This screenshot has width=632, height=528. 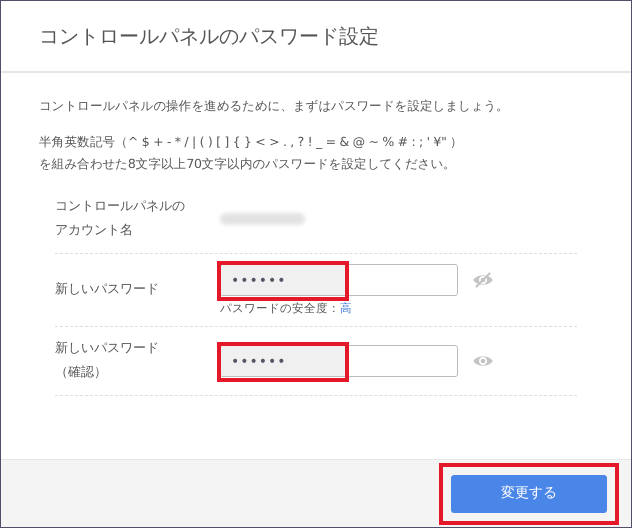 I want to click on submit-button: 変更する, so click(x=529, y=493).